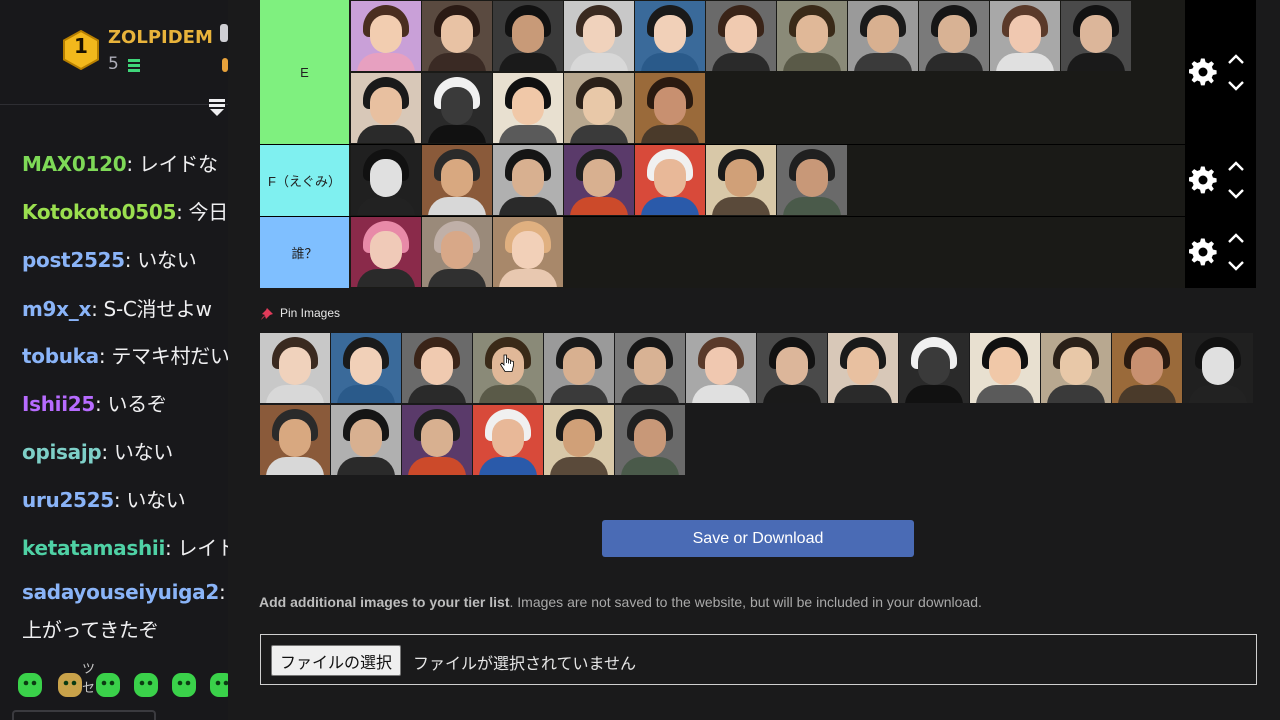 Image resolution: width=1280 pixels, height=720 pixels. I want to click on chat-username: tobuka, so click(60, 356).